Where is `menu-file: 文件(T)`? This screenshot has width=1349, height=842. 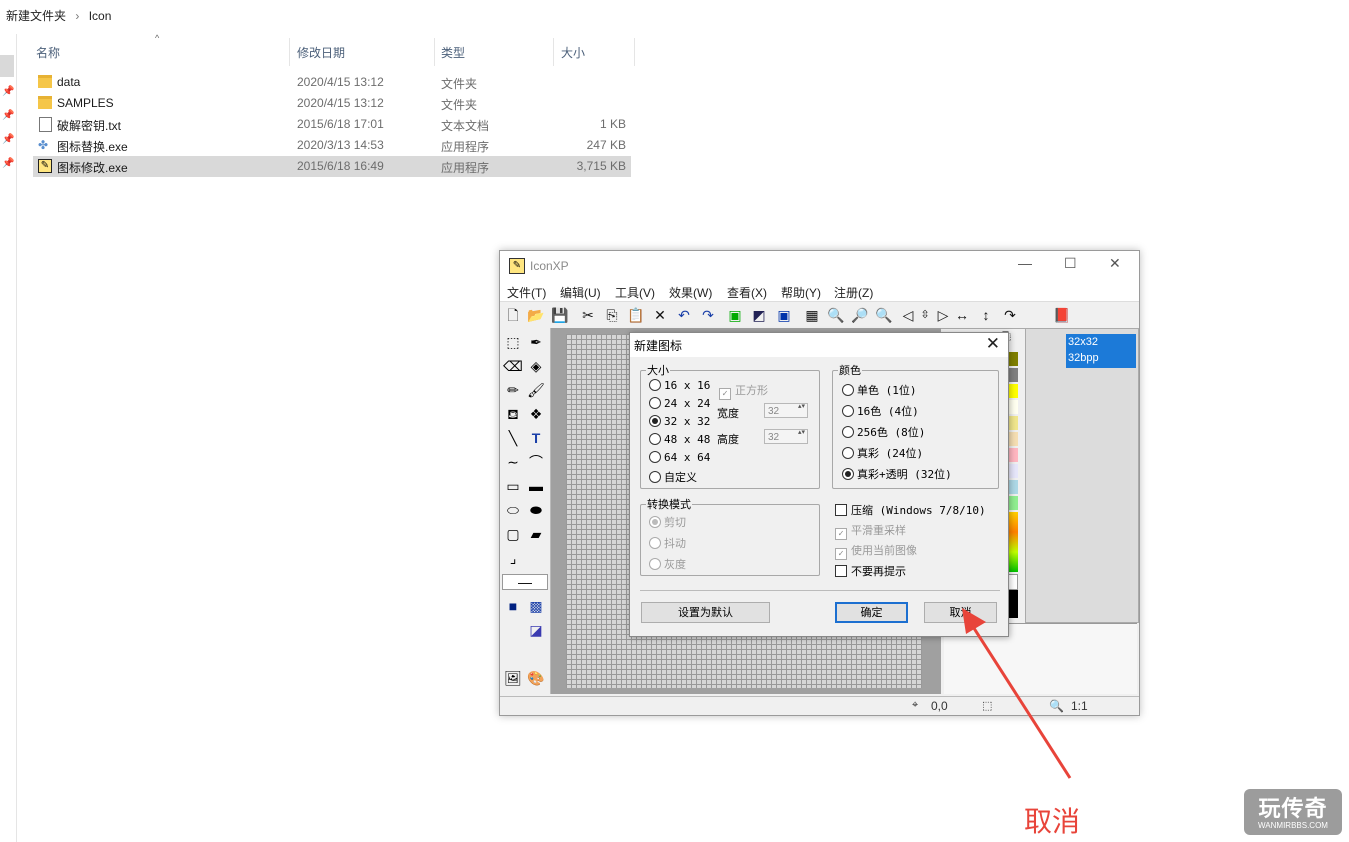
menu-file: 文件(T) is located at coordinates (526, 292).